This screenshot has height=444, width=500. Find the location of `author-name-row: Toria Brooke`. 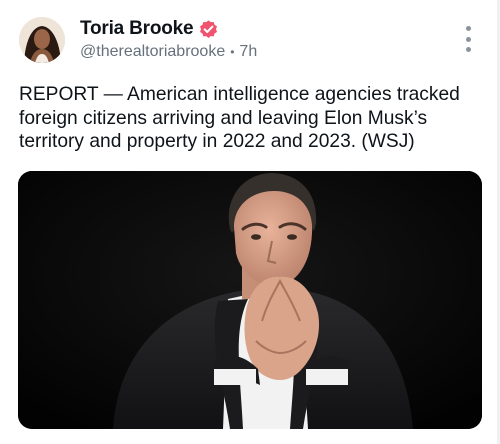

author-name-row: Toria Brooke is located at coordinates (149, 29).